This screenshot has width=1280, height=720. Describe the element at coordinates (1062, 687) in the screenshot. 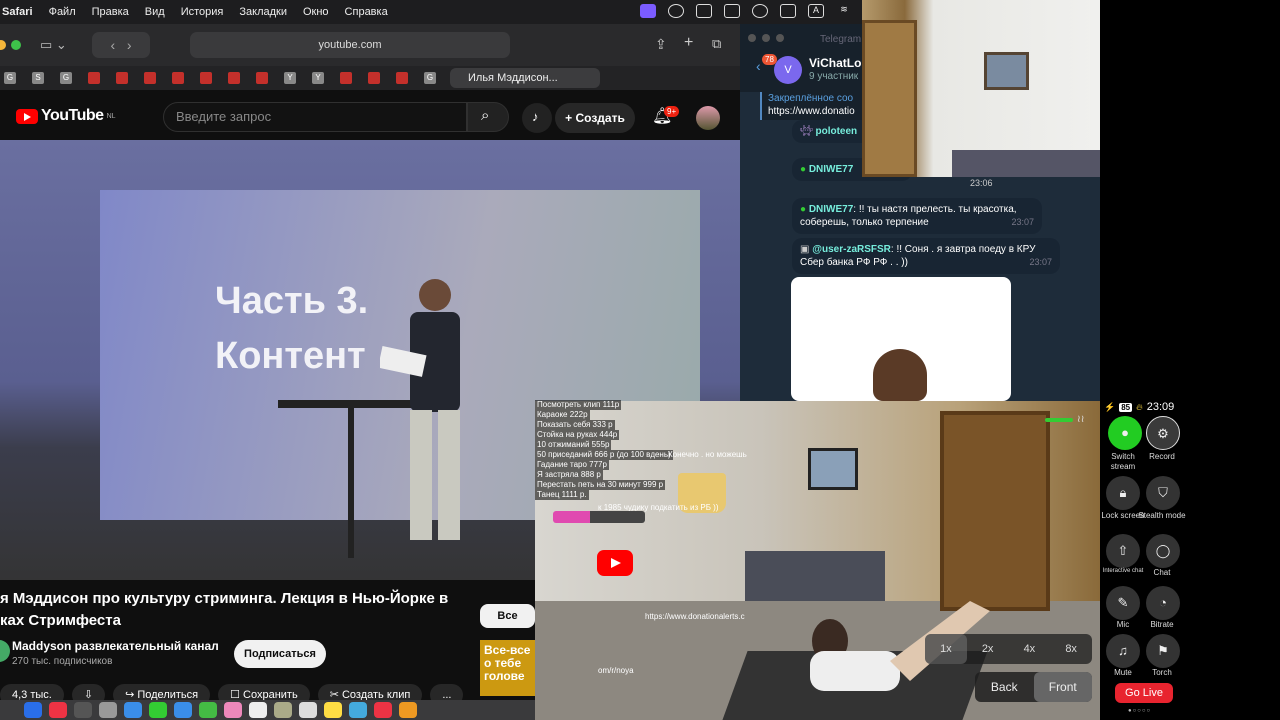

I see `camera-front-option: Front` at that location.